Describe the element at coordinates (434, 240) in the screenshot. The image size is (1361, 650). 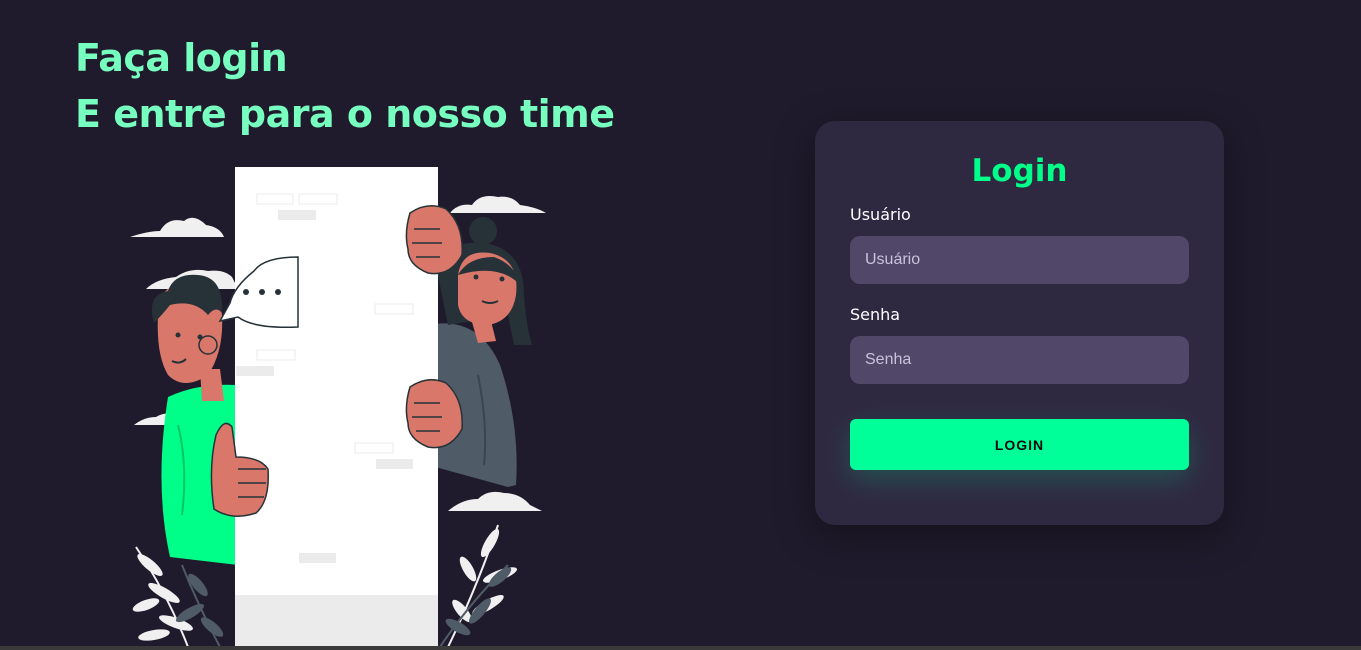
I see `hand-icon` at that location.